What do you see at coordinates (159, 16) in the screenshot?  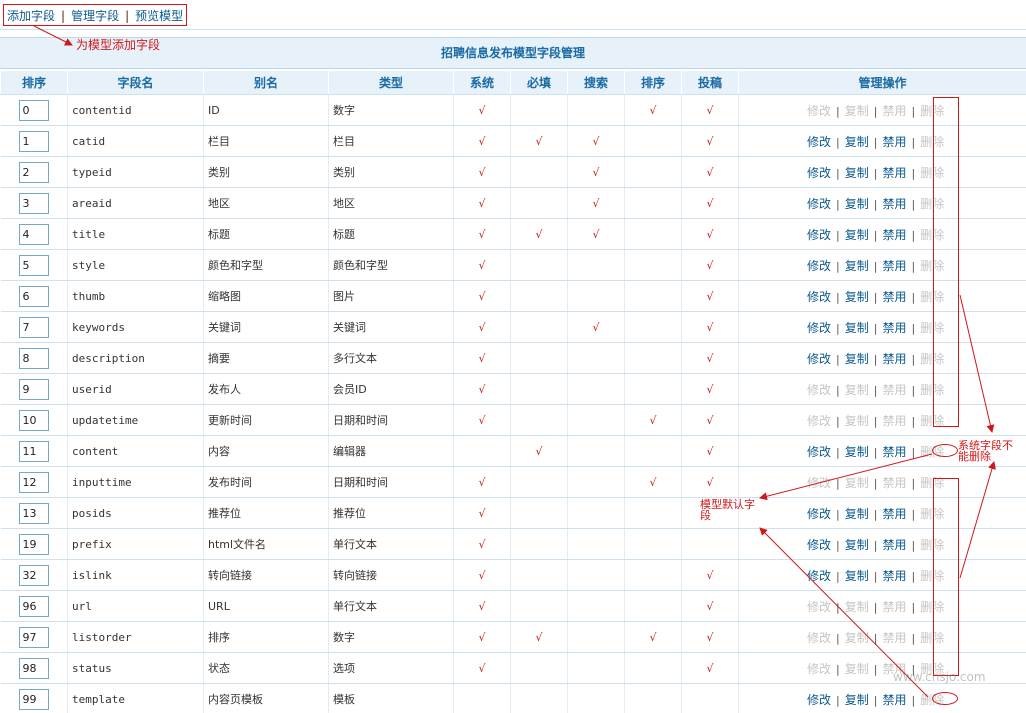 I see `nav-preview-model-link: 预览模型` at bounding box center [159, 16].